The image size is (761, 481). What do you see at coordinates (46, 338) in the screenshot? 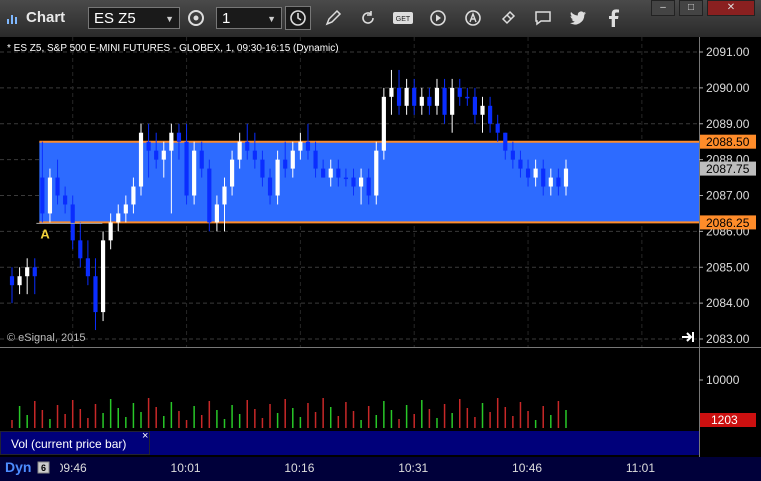
I see `copyright-label: © eSignal, 2015` at bounding box center [46, 338].